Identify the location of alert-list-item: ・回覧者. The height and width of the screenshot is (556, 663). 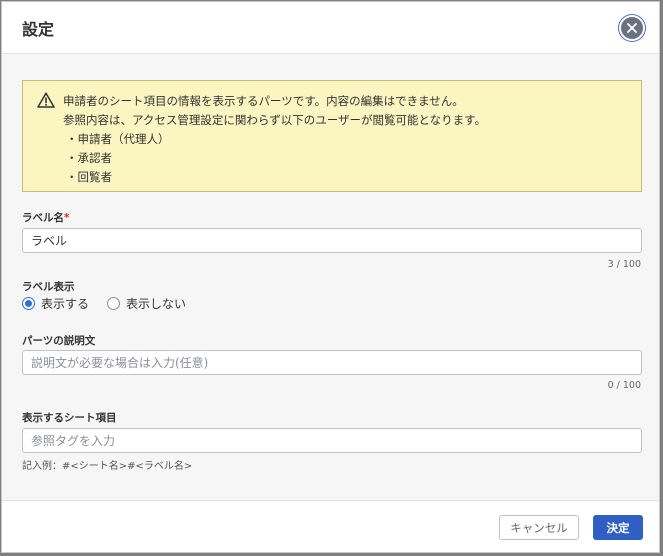
(89, 177).